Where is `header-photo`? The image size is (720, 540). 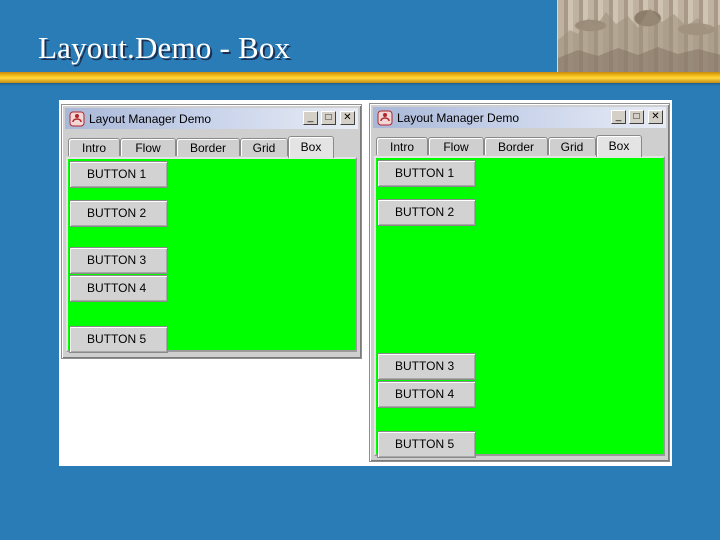 header-photo is located at coordinates (638, 36).